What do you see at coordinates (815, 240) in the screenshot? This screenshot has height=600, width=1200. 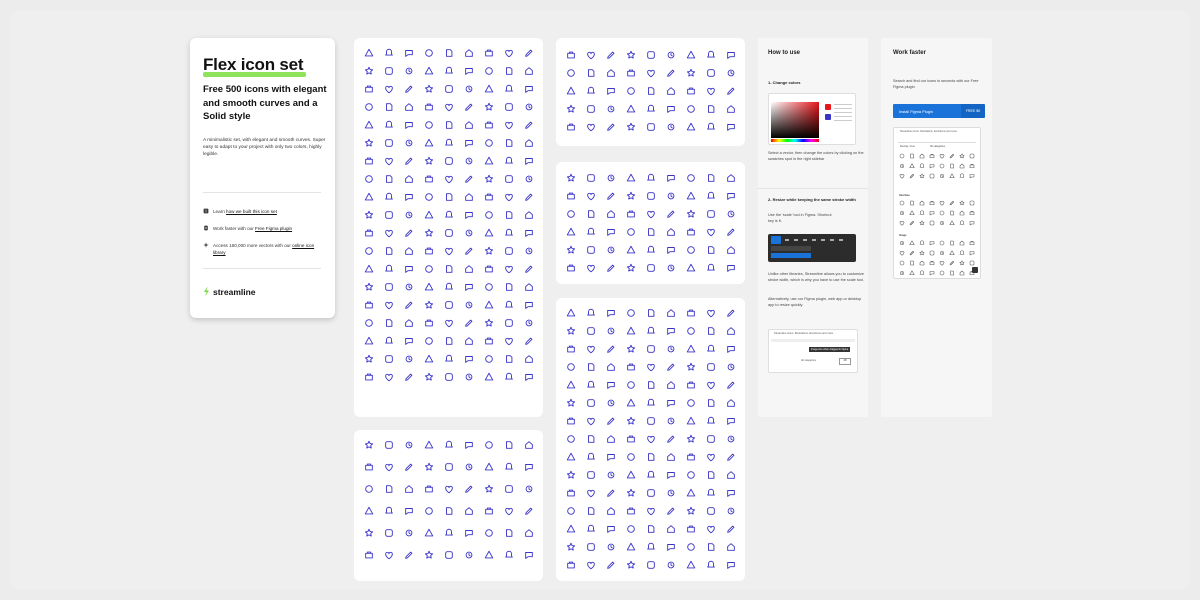 I see `toolbar-tools` at bounding box center [815, 240].